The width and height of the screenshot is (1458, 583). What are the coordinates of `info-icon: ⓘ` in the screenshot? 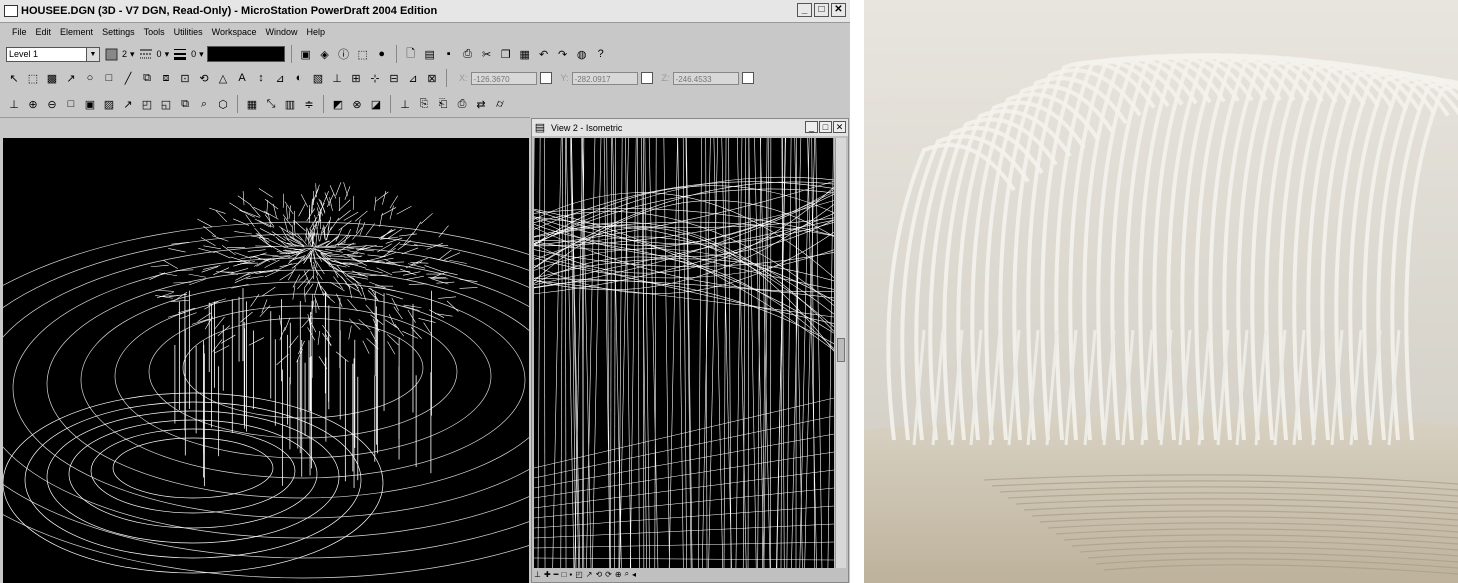 It's located at (344, 54).